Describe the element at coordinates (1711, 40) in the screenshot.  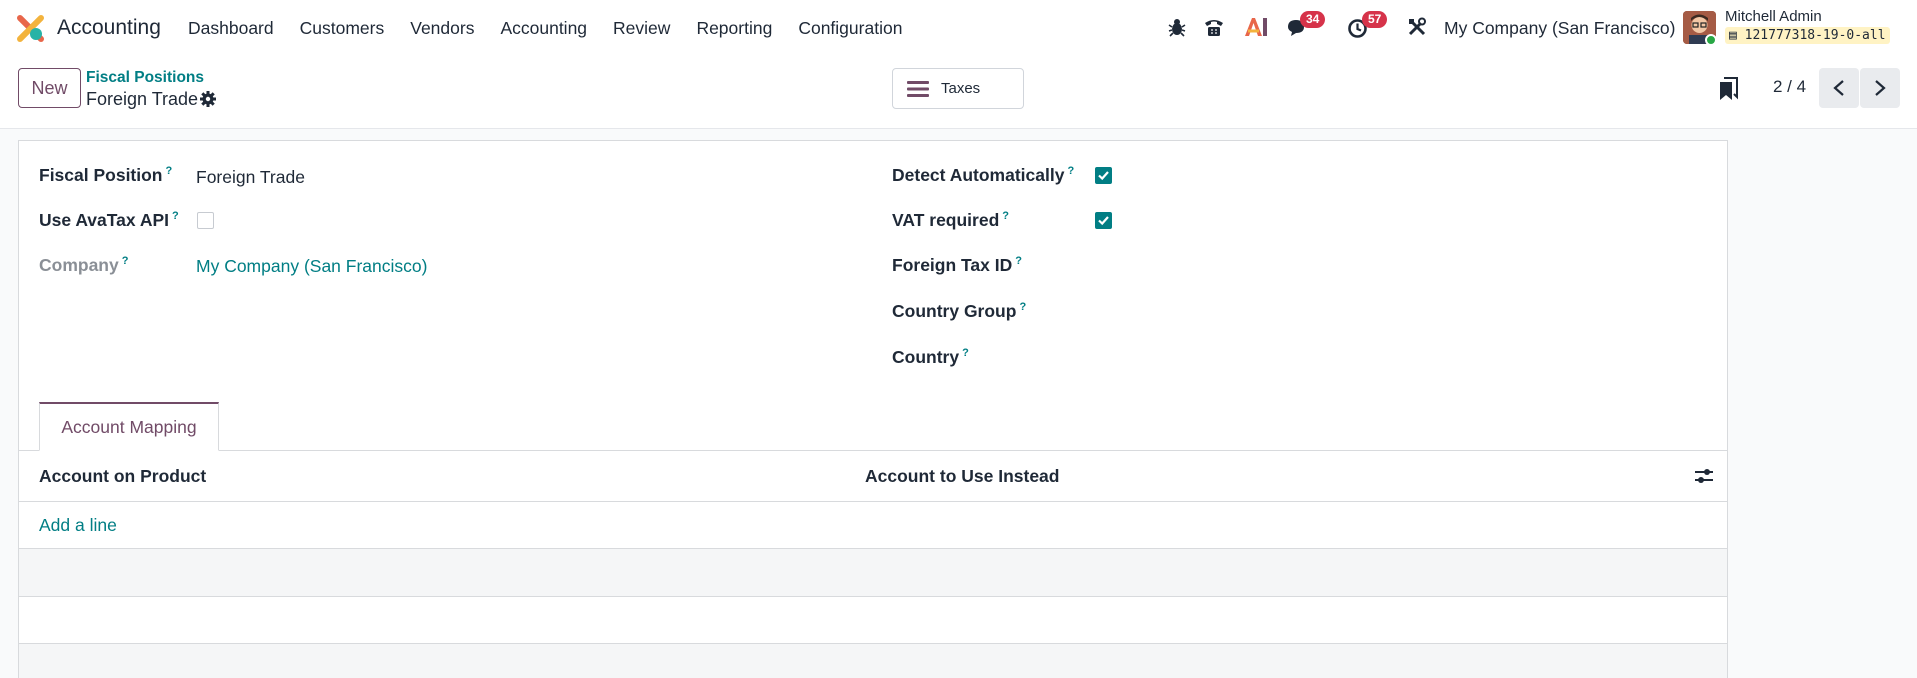
I see `online-status-dot` at that location.